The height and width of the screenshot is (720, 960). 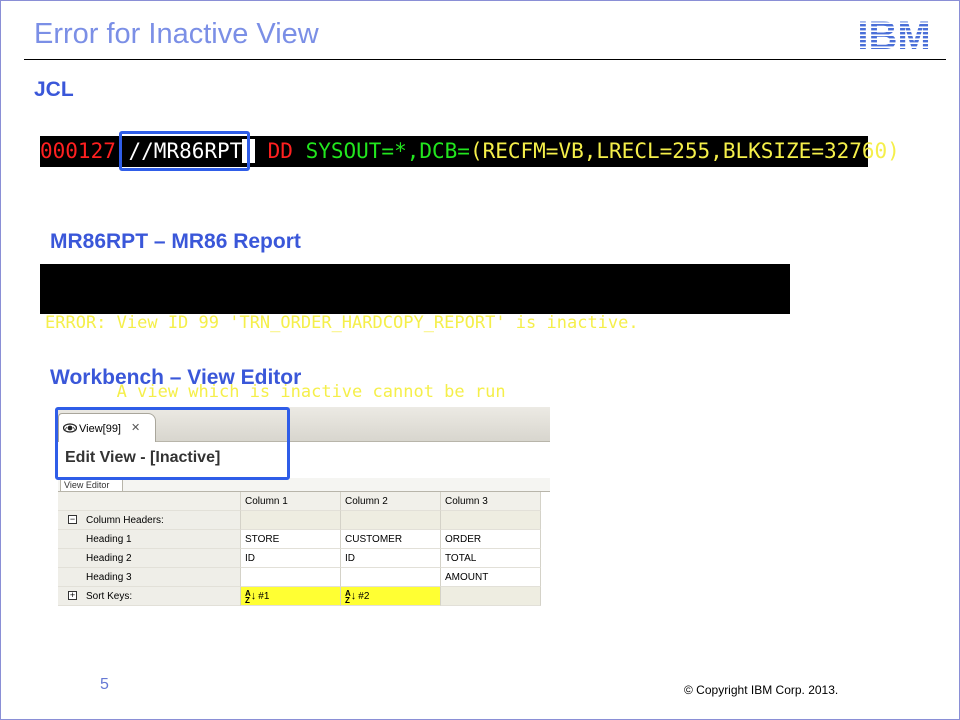 I want to click on grid-corner-cell, so click(x=149, y=501).